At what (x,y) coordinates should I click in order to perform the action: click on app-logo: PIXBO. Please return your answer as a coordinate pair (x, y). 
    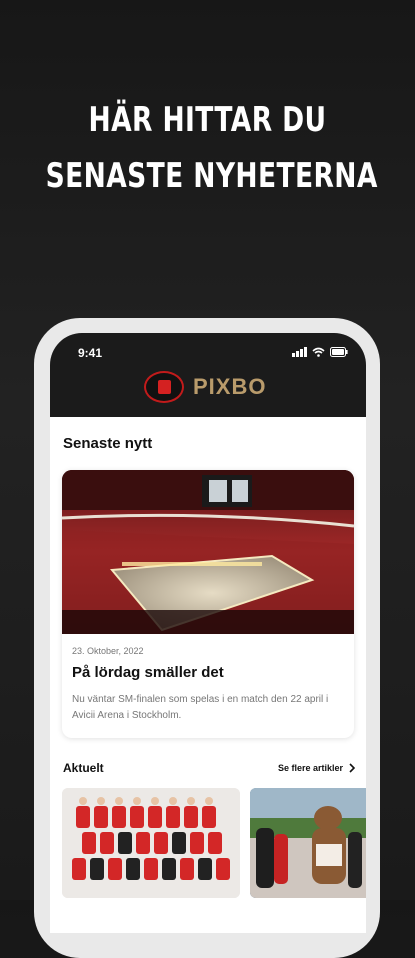
    Looking at the image, I should click on (205, 387).